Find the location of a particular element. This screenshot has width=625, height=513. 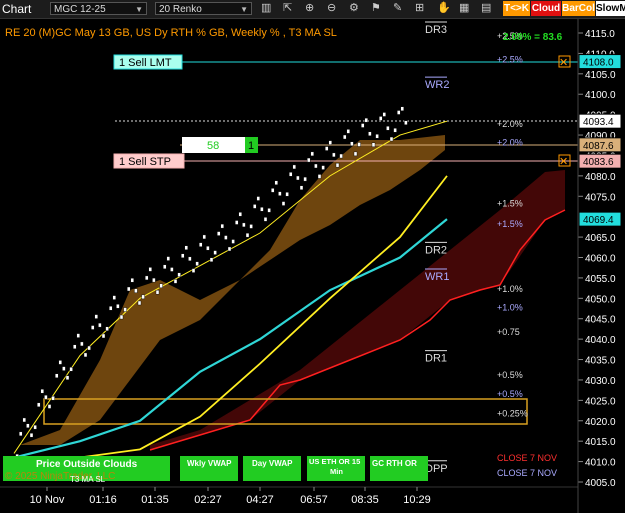

price-tick-label: 4010.0 is located at coordinates (600, 463).